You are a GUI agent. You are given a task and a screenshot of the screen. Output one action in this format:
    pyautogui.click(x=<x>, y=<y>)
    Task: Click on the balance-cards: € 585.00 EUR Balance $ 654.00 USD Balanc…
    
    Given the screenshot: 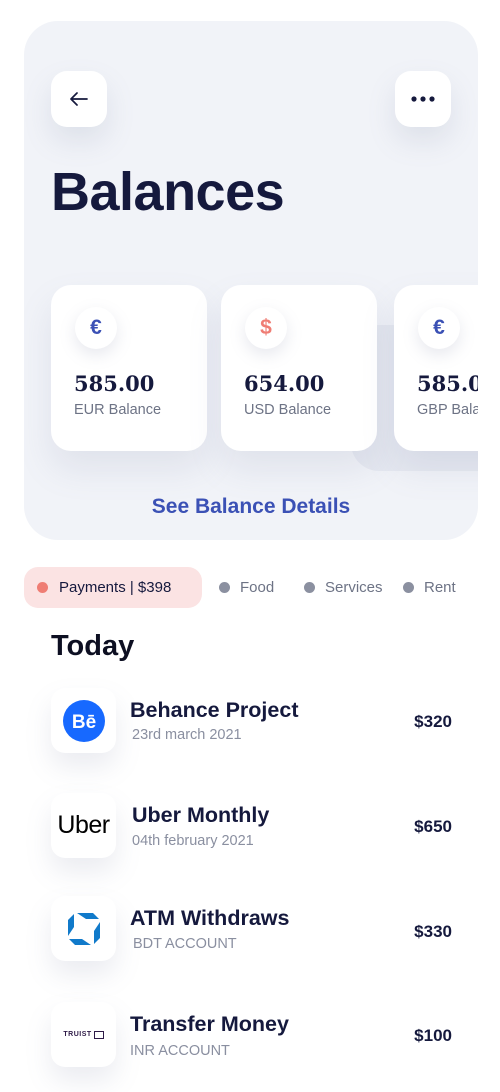 What is the action you would take?
    pyautogui.click(x=264, y=378)
    